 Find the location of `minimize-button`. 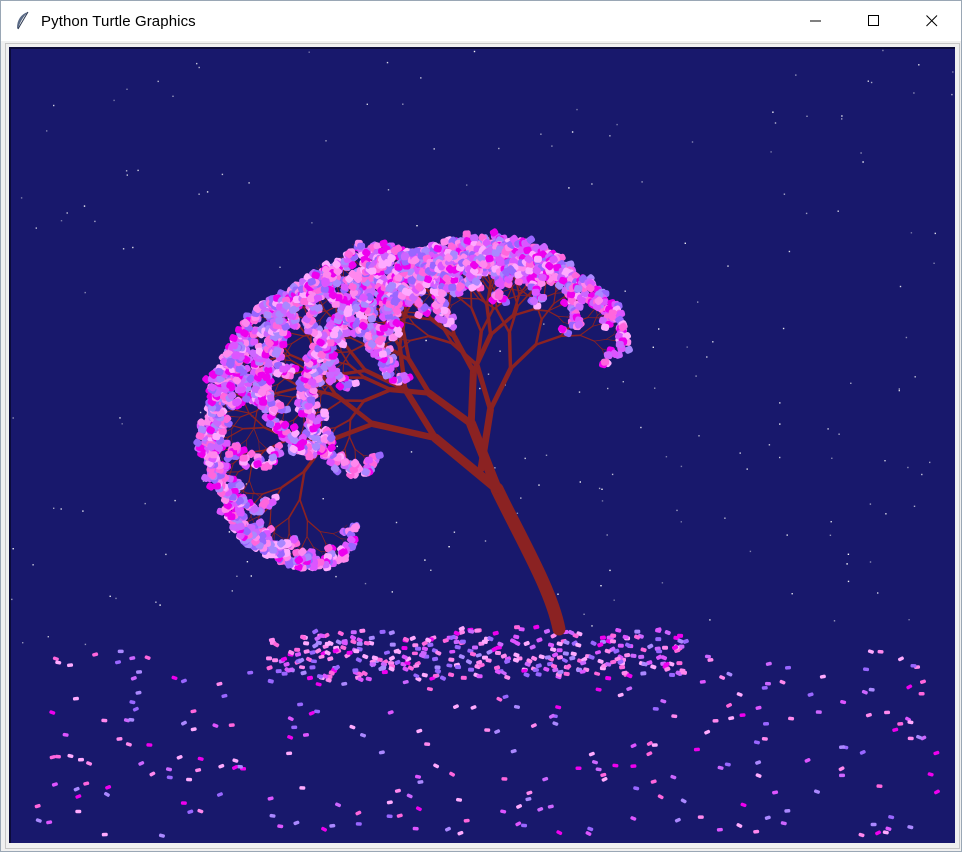

minimize-button is located at coordinates (816, 21).